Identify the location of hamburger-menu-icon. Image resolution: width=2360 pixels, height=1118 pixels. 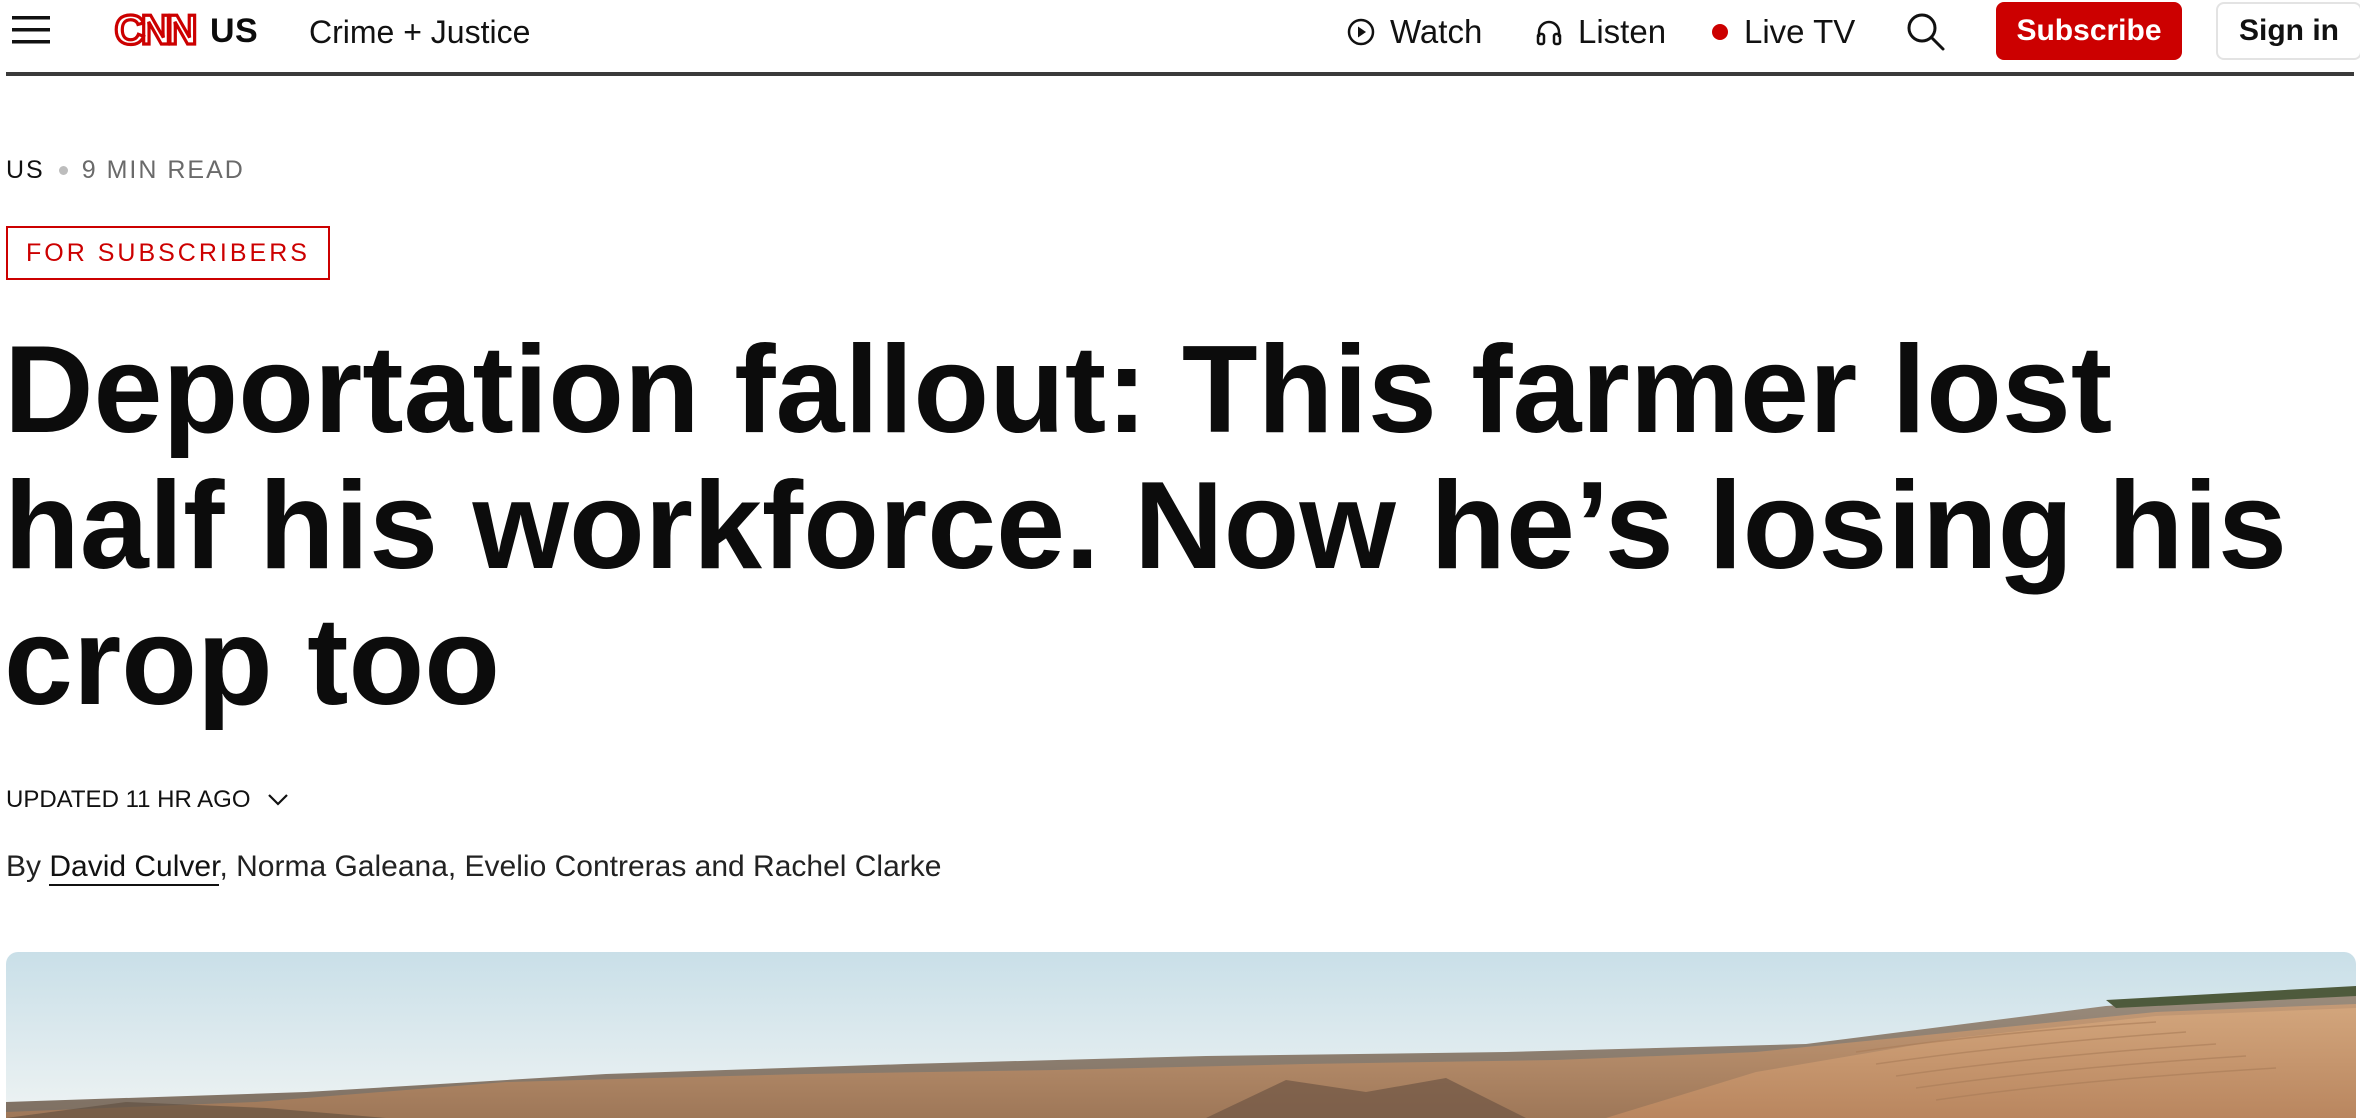
(32, 30).